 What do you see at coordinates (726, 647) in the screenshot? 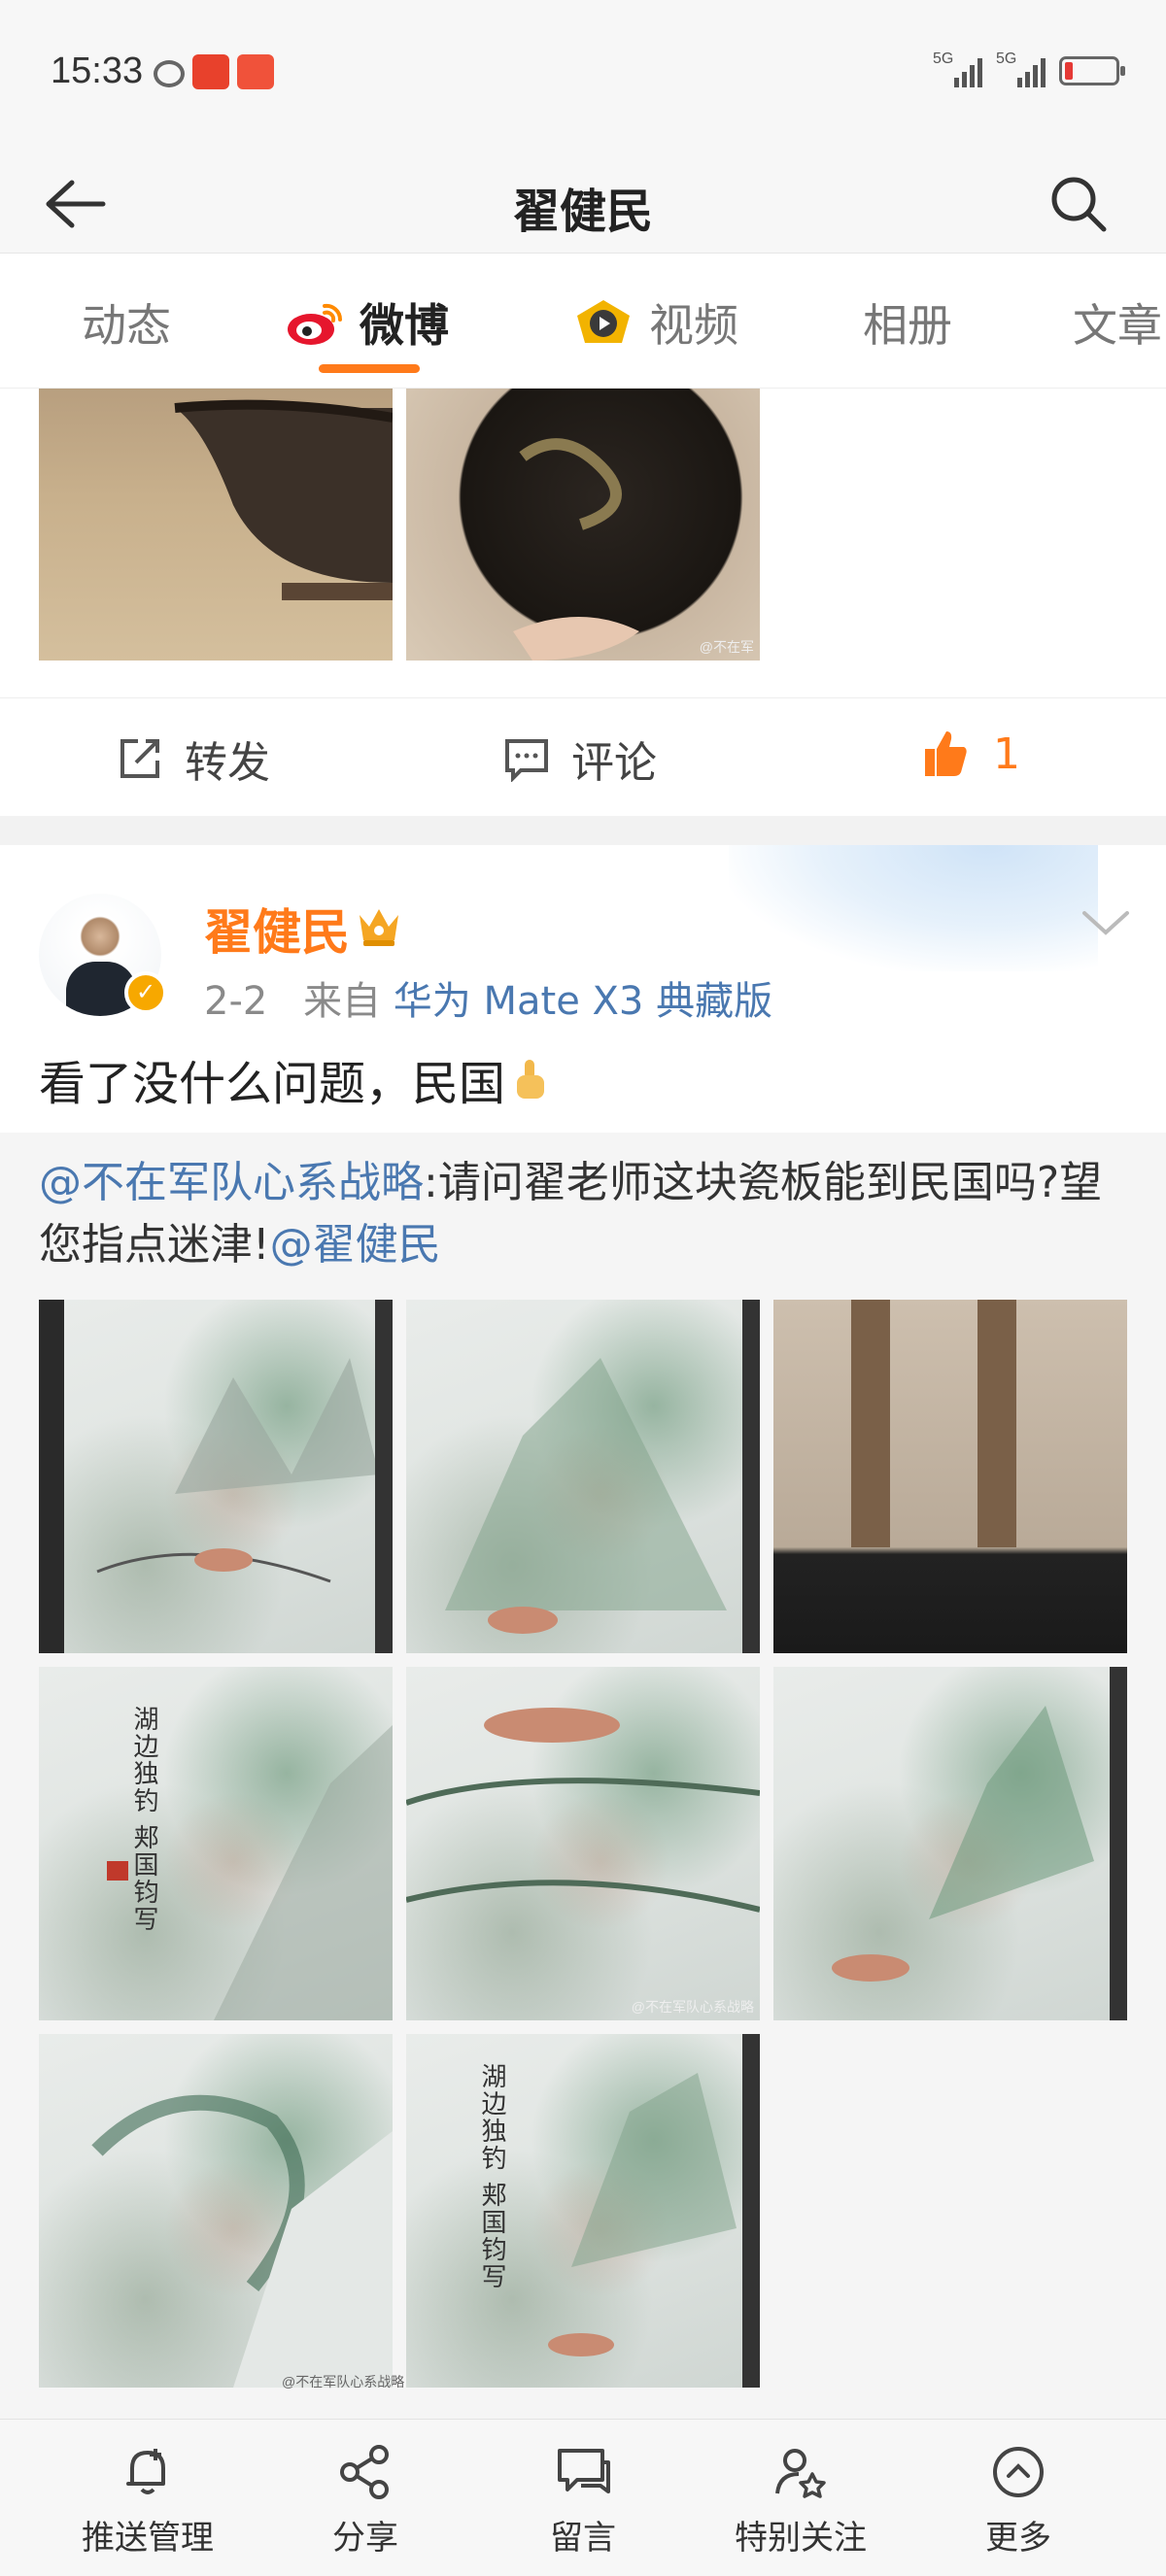
I see `image-watermark: @不在军` at bounding box center [726, 647].